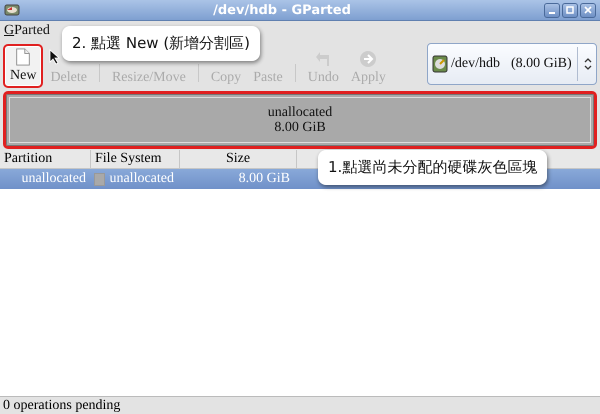 Image resolution: width=600 pixels, height=414 pixels. I want to click on table-cell-text: unallocated, so click(53, 179).